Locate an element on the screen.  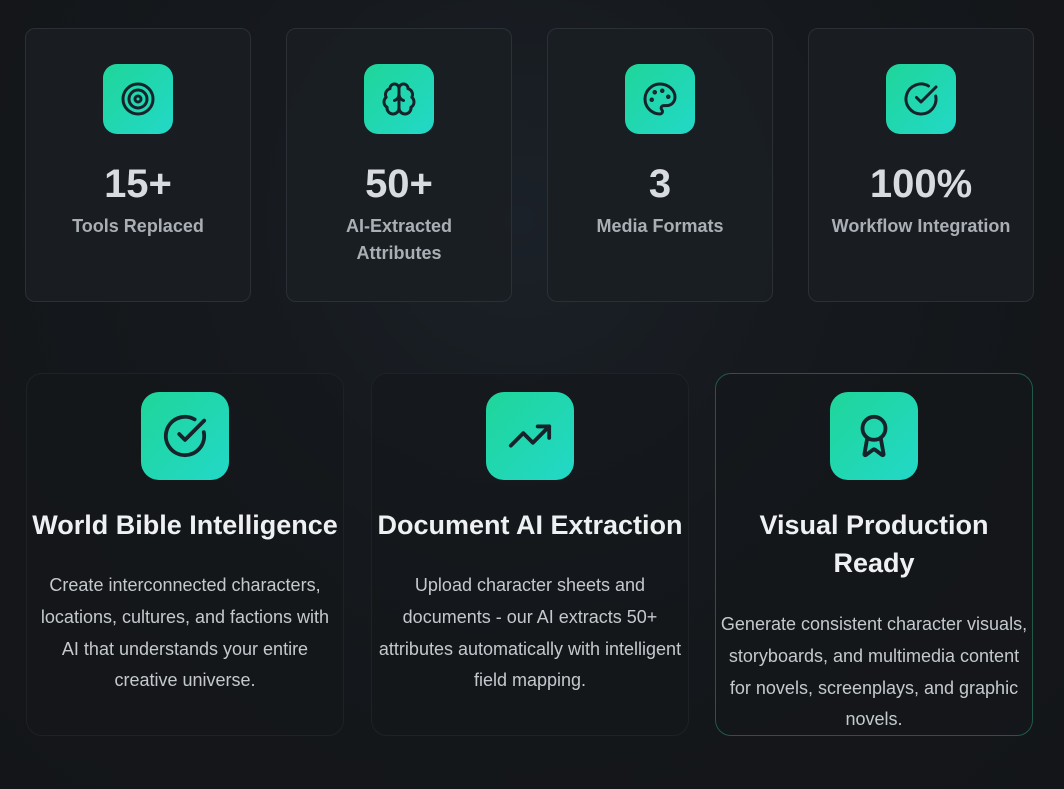
award-ribbon-icon is located at coordinates (874, 436).